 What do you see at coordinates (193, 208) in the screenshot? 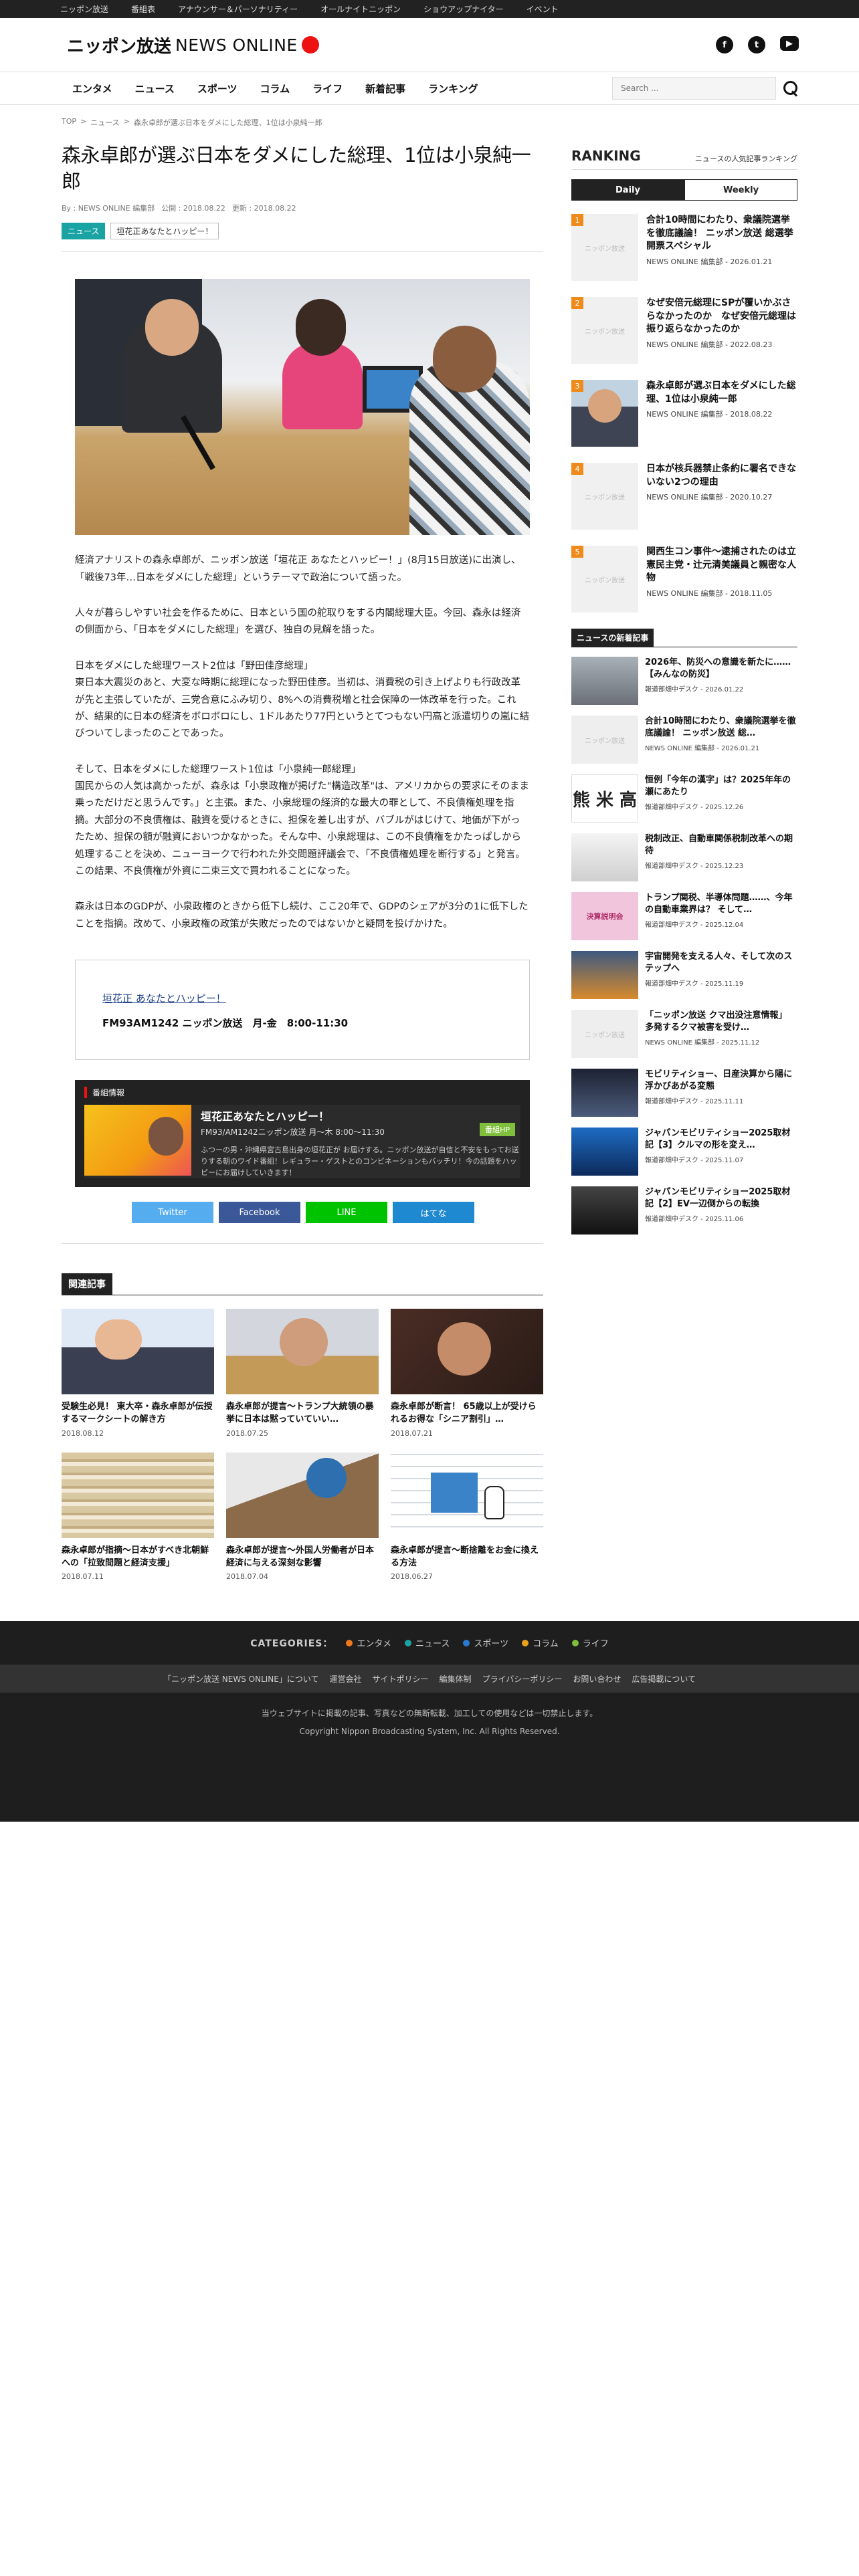
I see `article-published: 公開 : 2018.08.22` at bounding box center [193, 208].